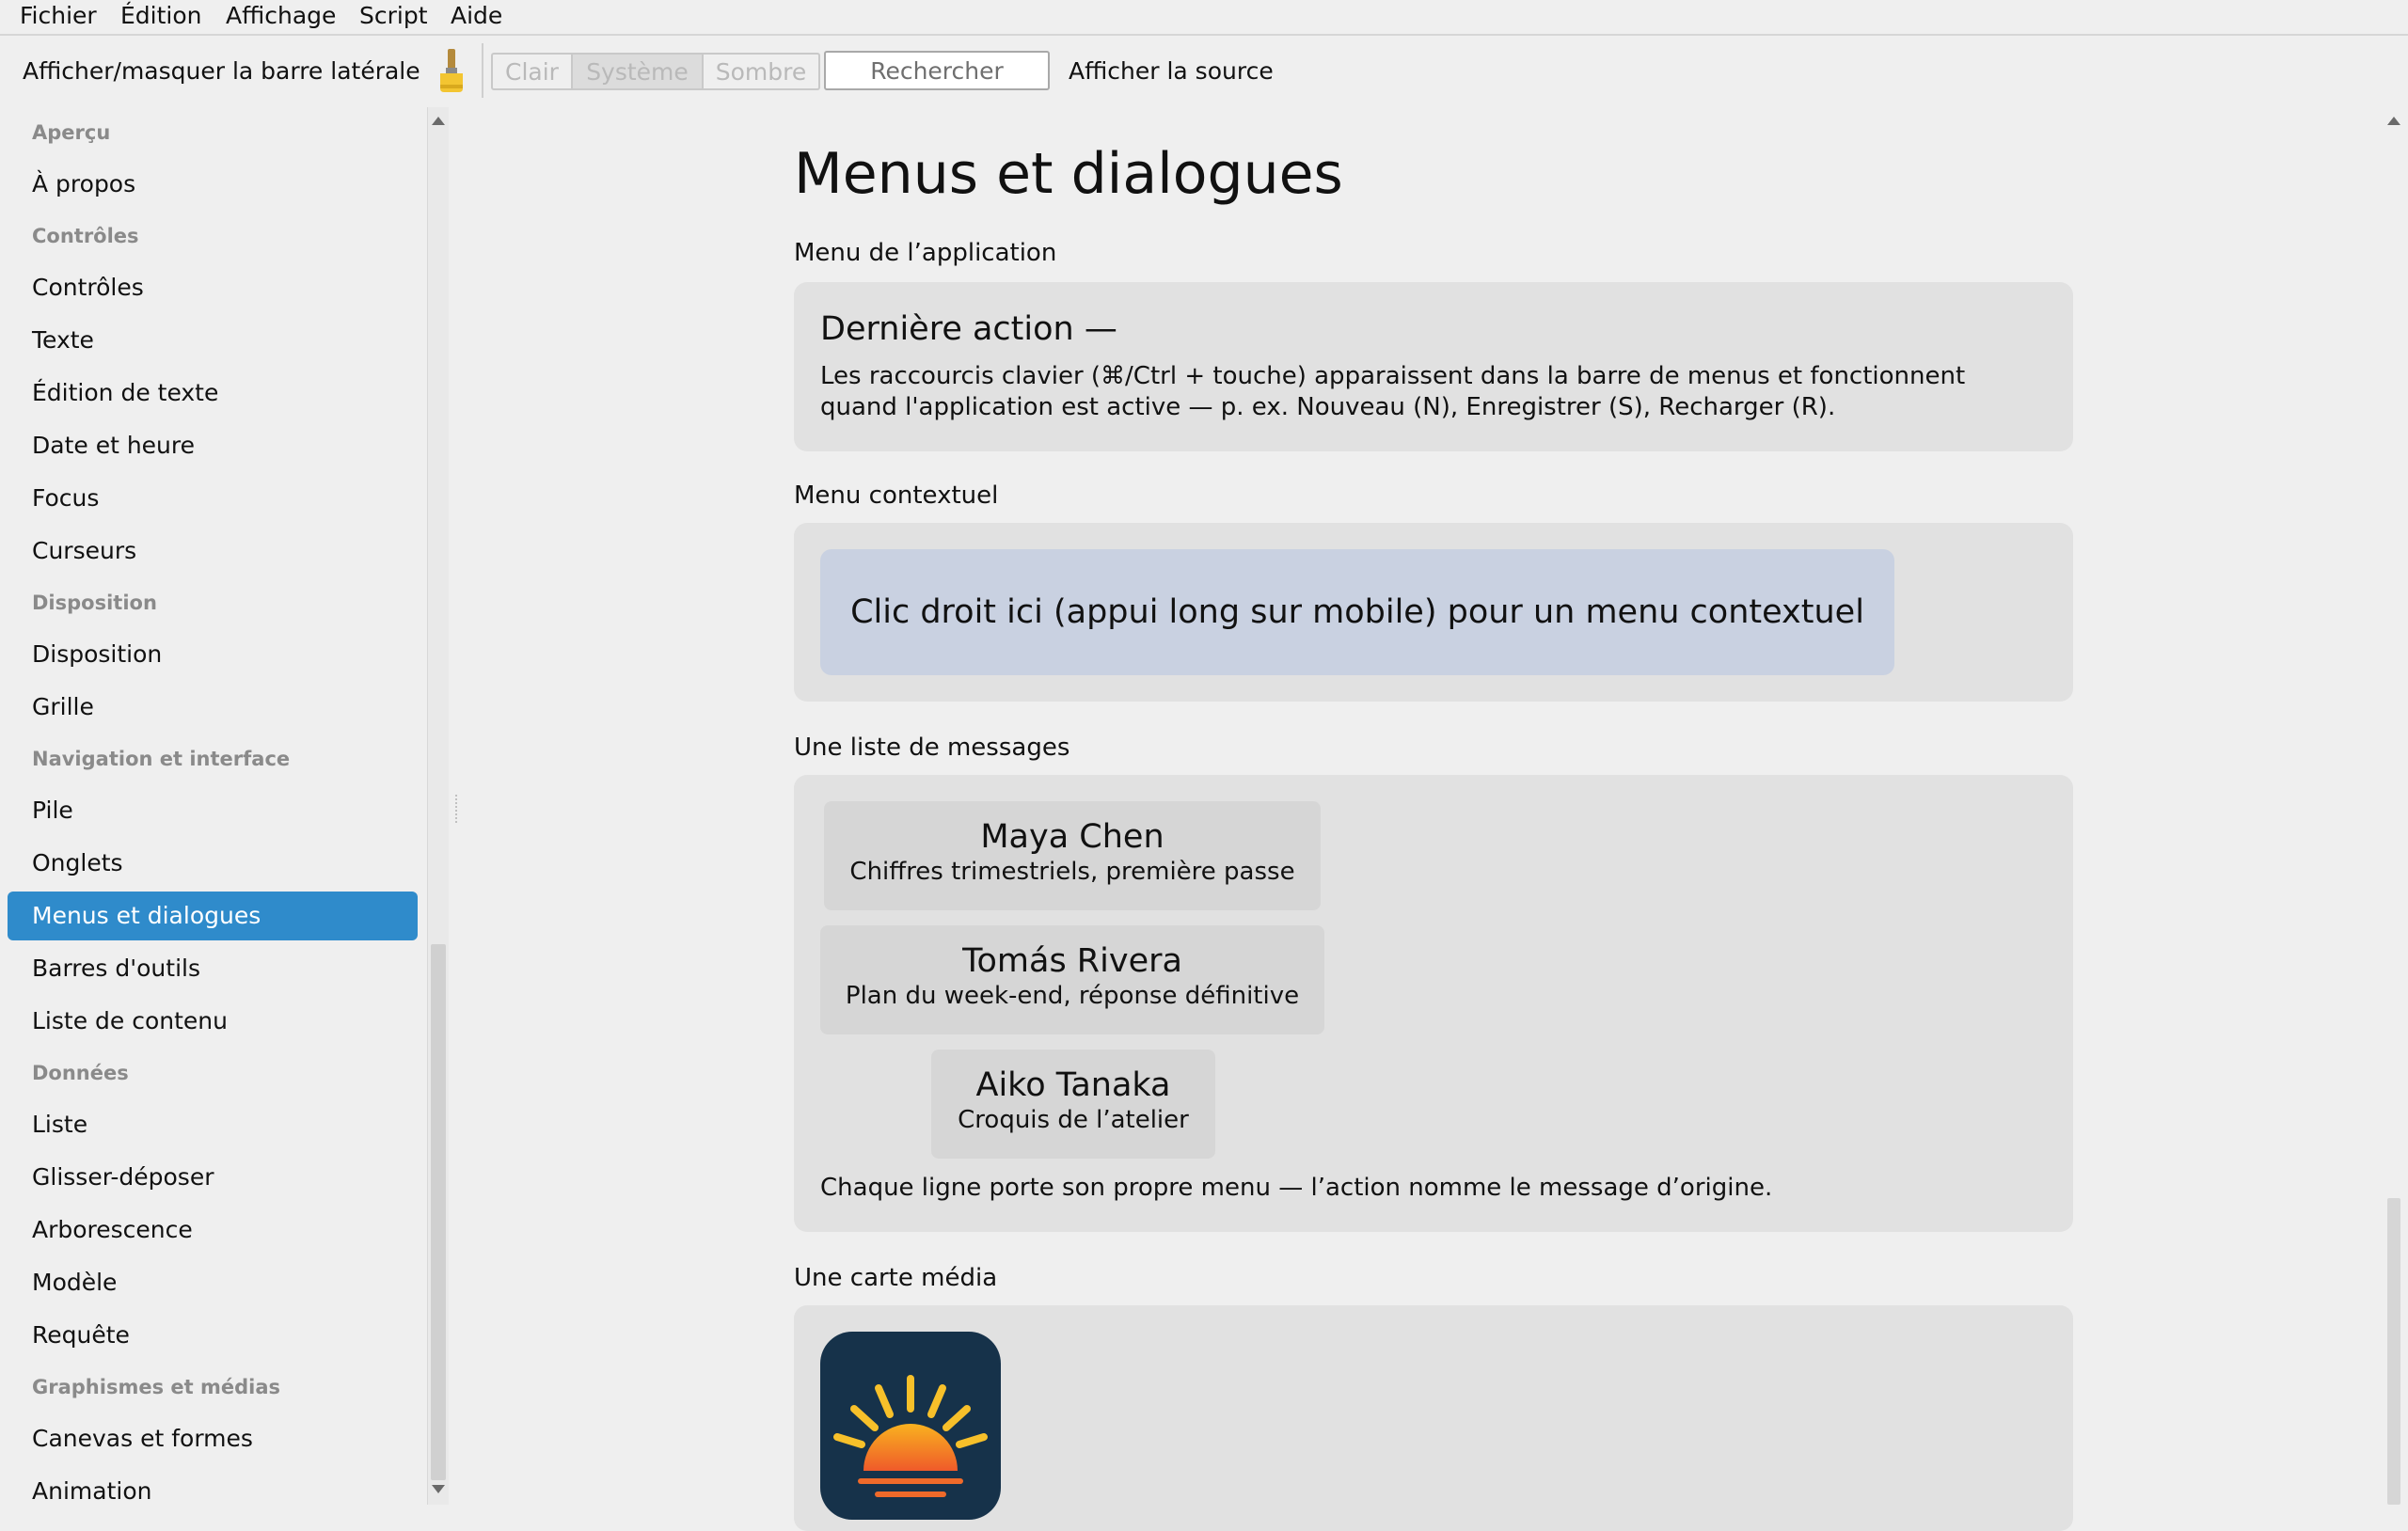 The height and width of the screenshot is (1531, 2408). I want to click on sidebar-item-label: Barres d'outils, so click(116, 968).